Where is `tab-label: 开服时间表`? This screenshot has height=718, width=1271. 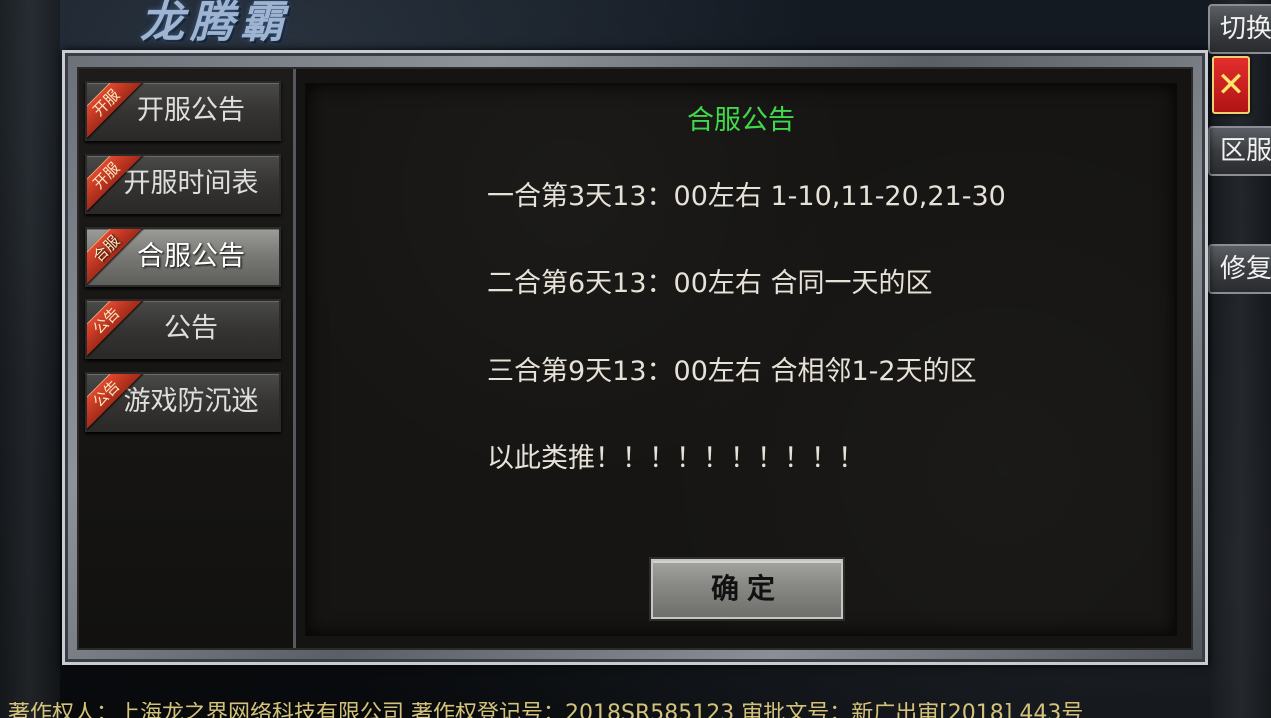 tab-label: 开服时间表 is located at coordinates (191, 183).